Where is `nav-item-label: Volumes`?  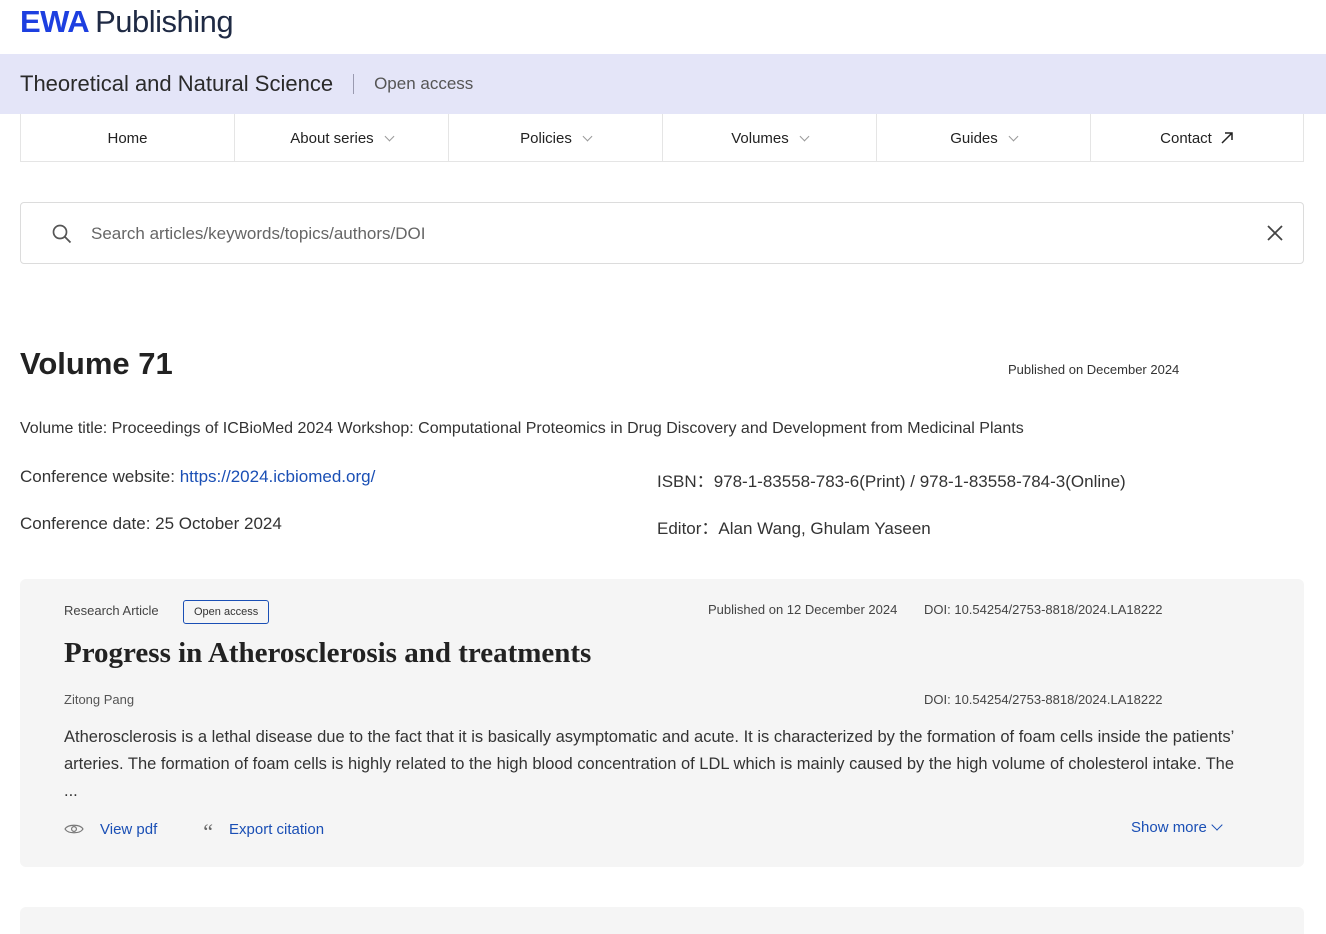
nav-item-label: Volumes is located at coordinates (760, 138).